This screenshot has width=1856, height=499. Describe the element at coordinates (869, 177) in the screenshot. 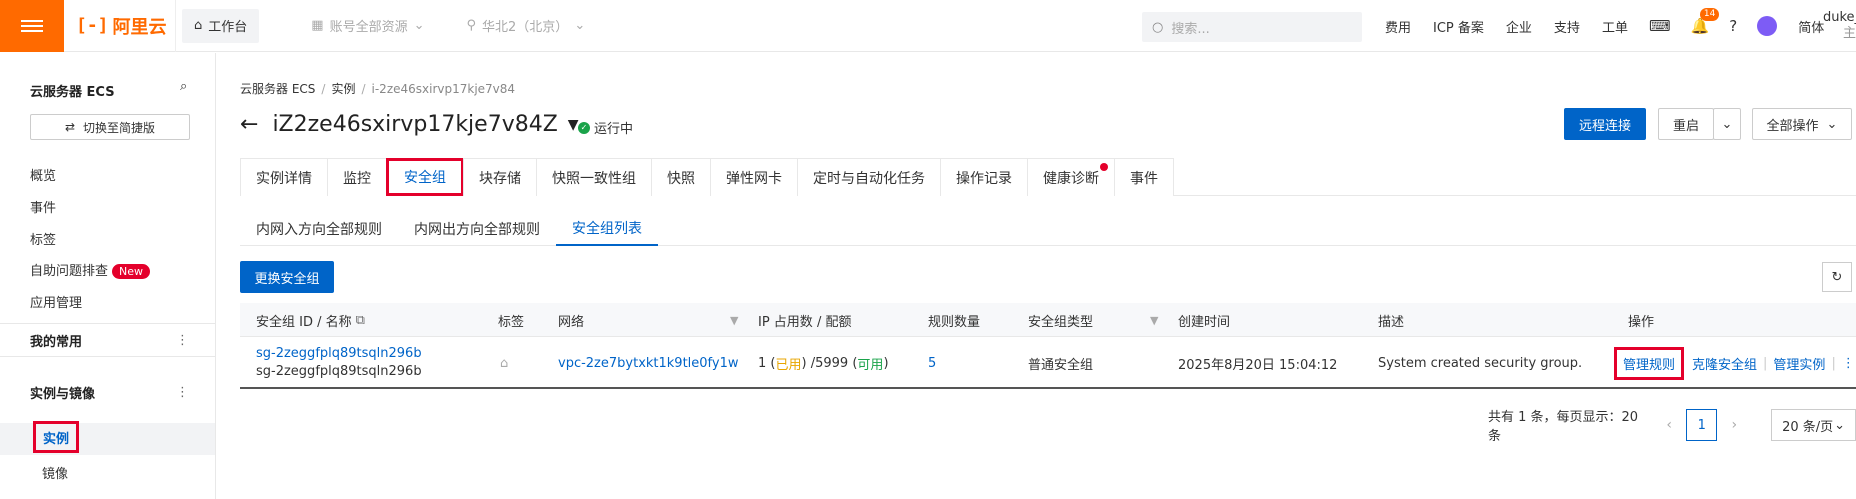

I see `tab-scheduled-tasks: 定时与自动化任务` at that location.